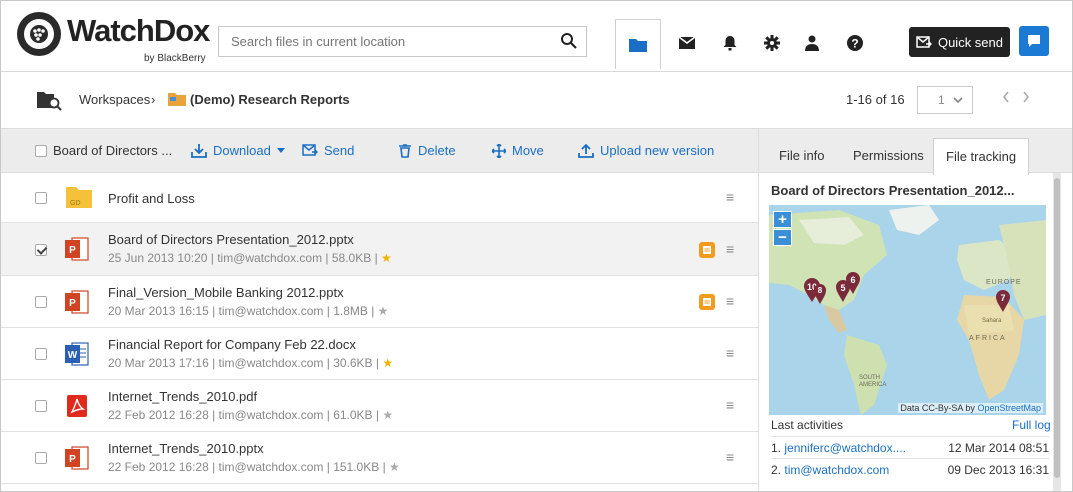  I want to click on select-all-checkbox, so click(41, 150).